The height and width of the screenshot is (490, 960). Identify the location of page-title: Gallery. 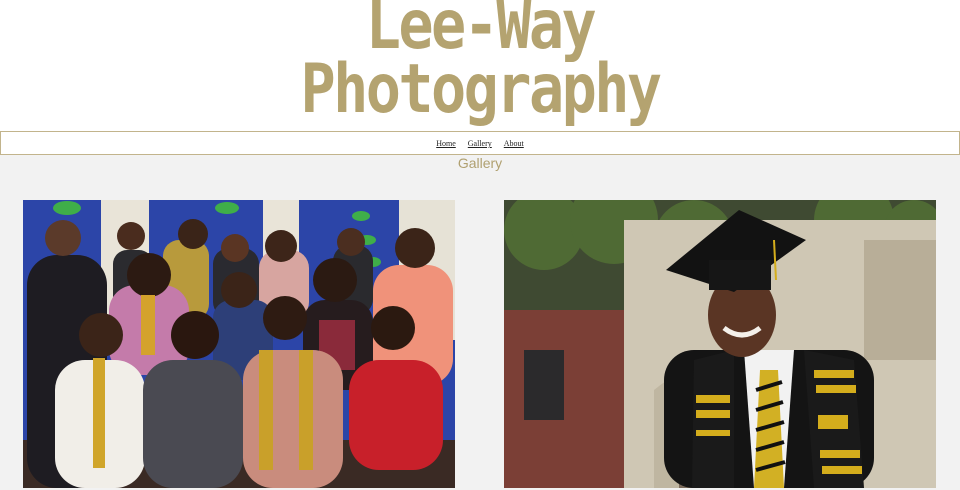
(480, 163).